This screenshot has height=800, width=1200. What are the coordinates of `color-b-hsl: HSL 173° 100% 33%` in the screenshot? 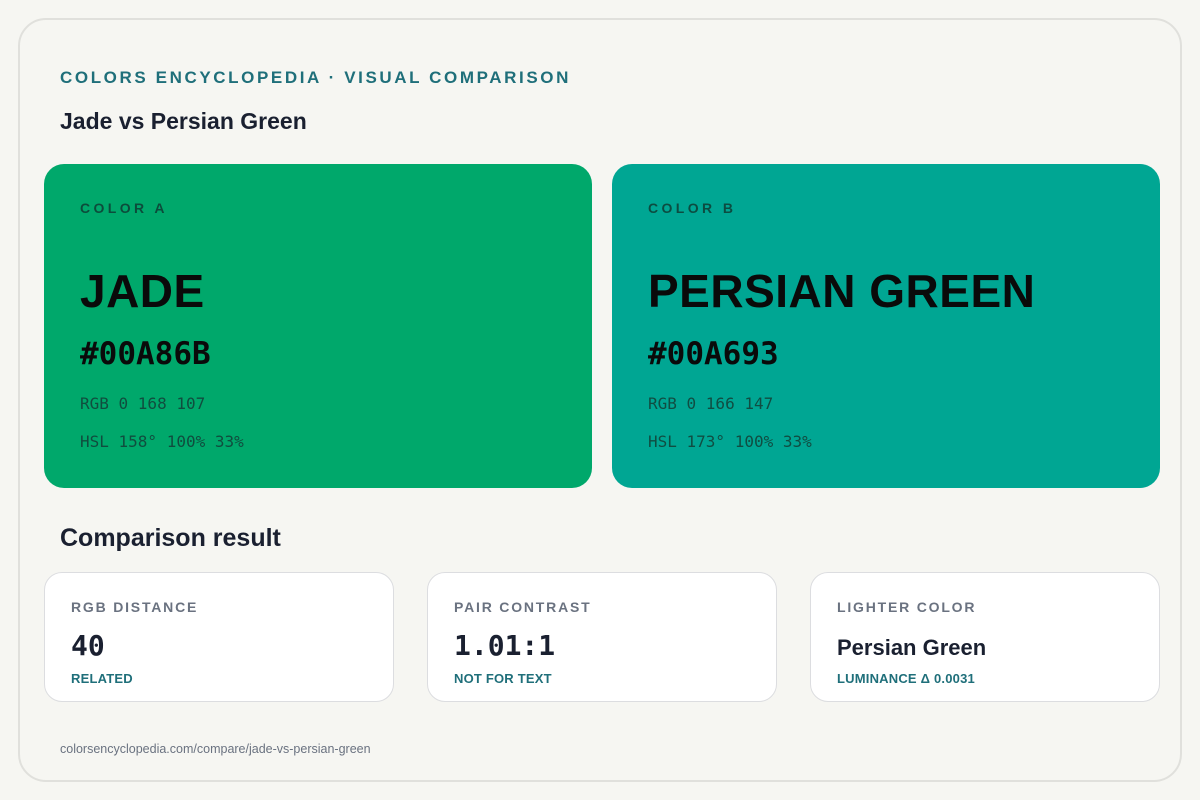 It's located at (730, 441).